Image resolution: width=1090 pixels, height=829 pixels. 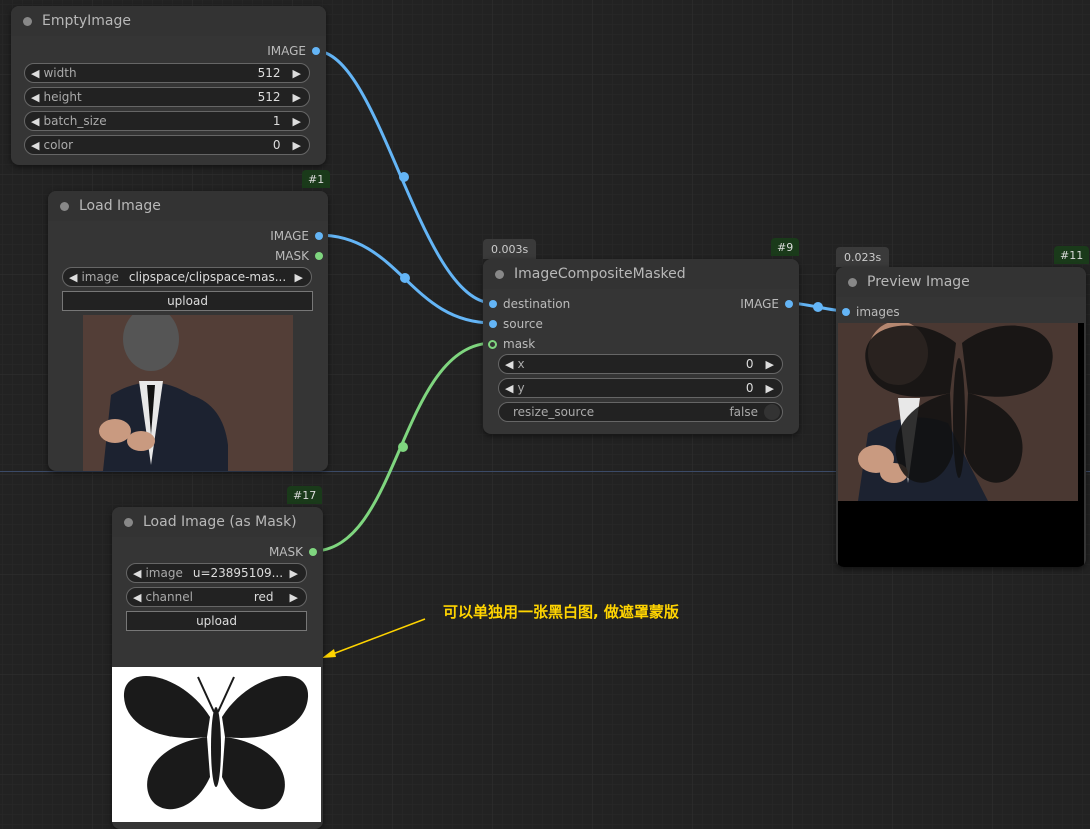 What do you see at coordinates (537, 304) in the screenshot?
I see `input-label: destination` at bounding box center [537, 304].